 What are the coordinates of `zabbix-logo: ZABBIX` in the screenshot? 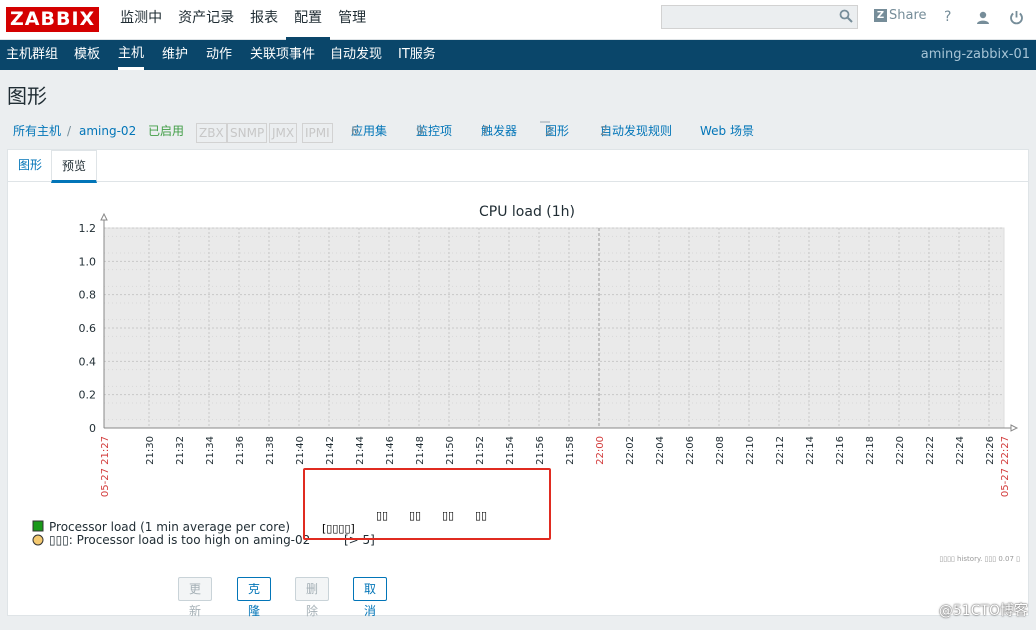 It's located at (53, 19).